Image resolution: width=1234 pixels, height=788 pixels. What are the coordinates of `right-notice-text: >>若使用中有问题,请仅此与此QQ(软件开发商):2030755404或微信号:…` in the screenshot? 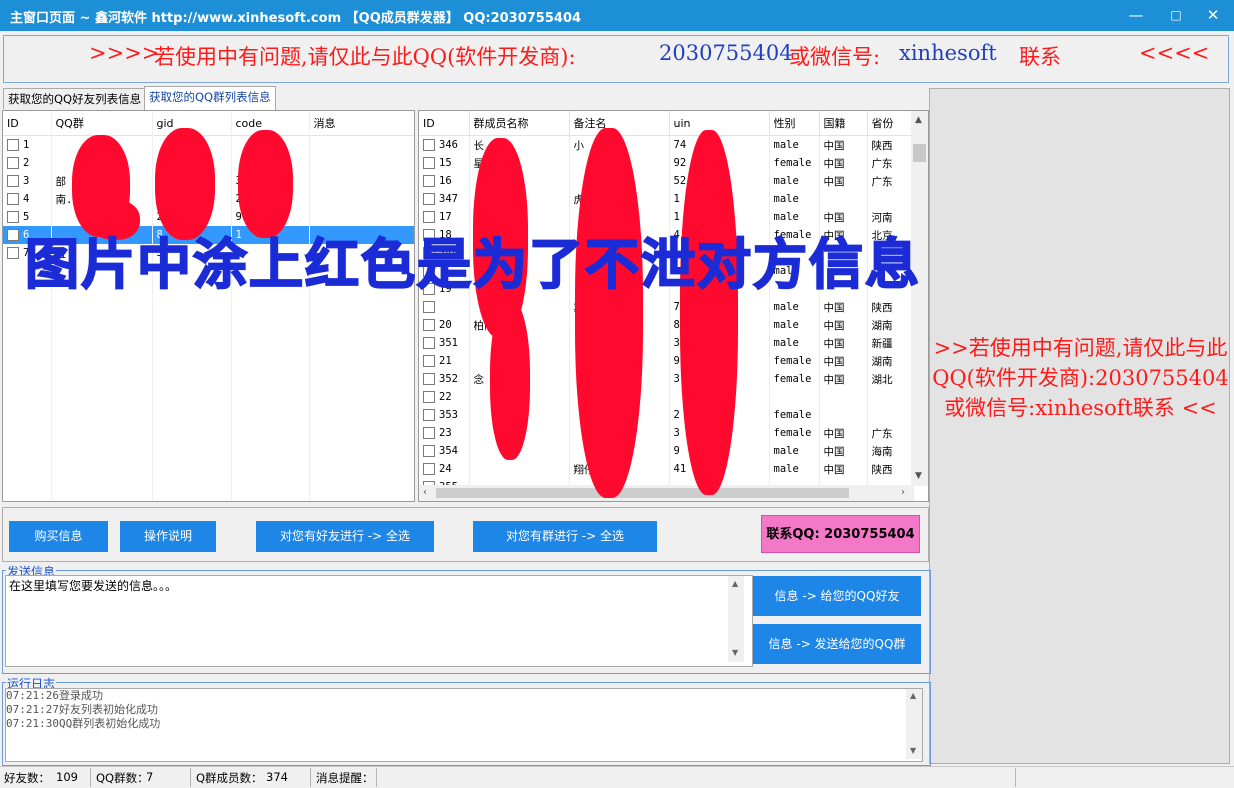 It's located at (1080, 378).